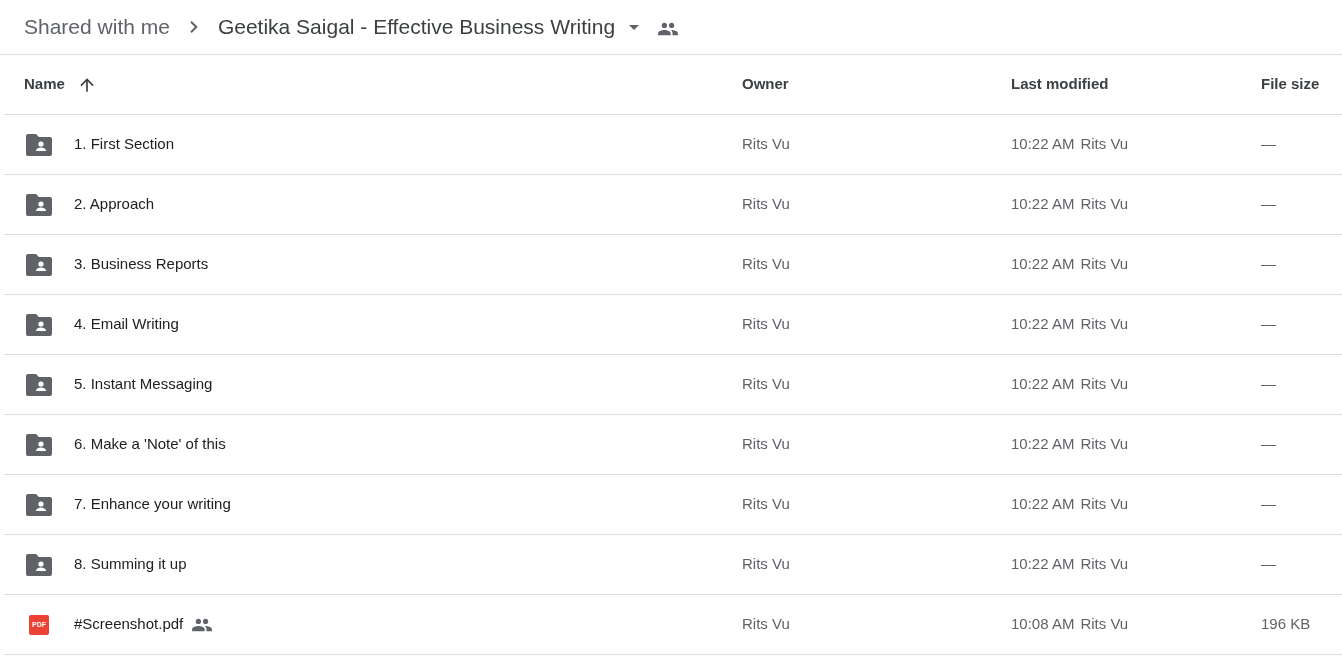  Describe the element at coordinates (150, 444) in the screenshot. I see `file-name: 6. Make a 'Note' of this` at that location.